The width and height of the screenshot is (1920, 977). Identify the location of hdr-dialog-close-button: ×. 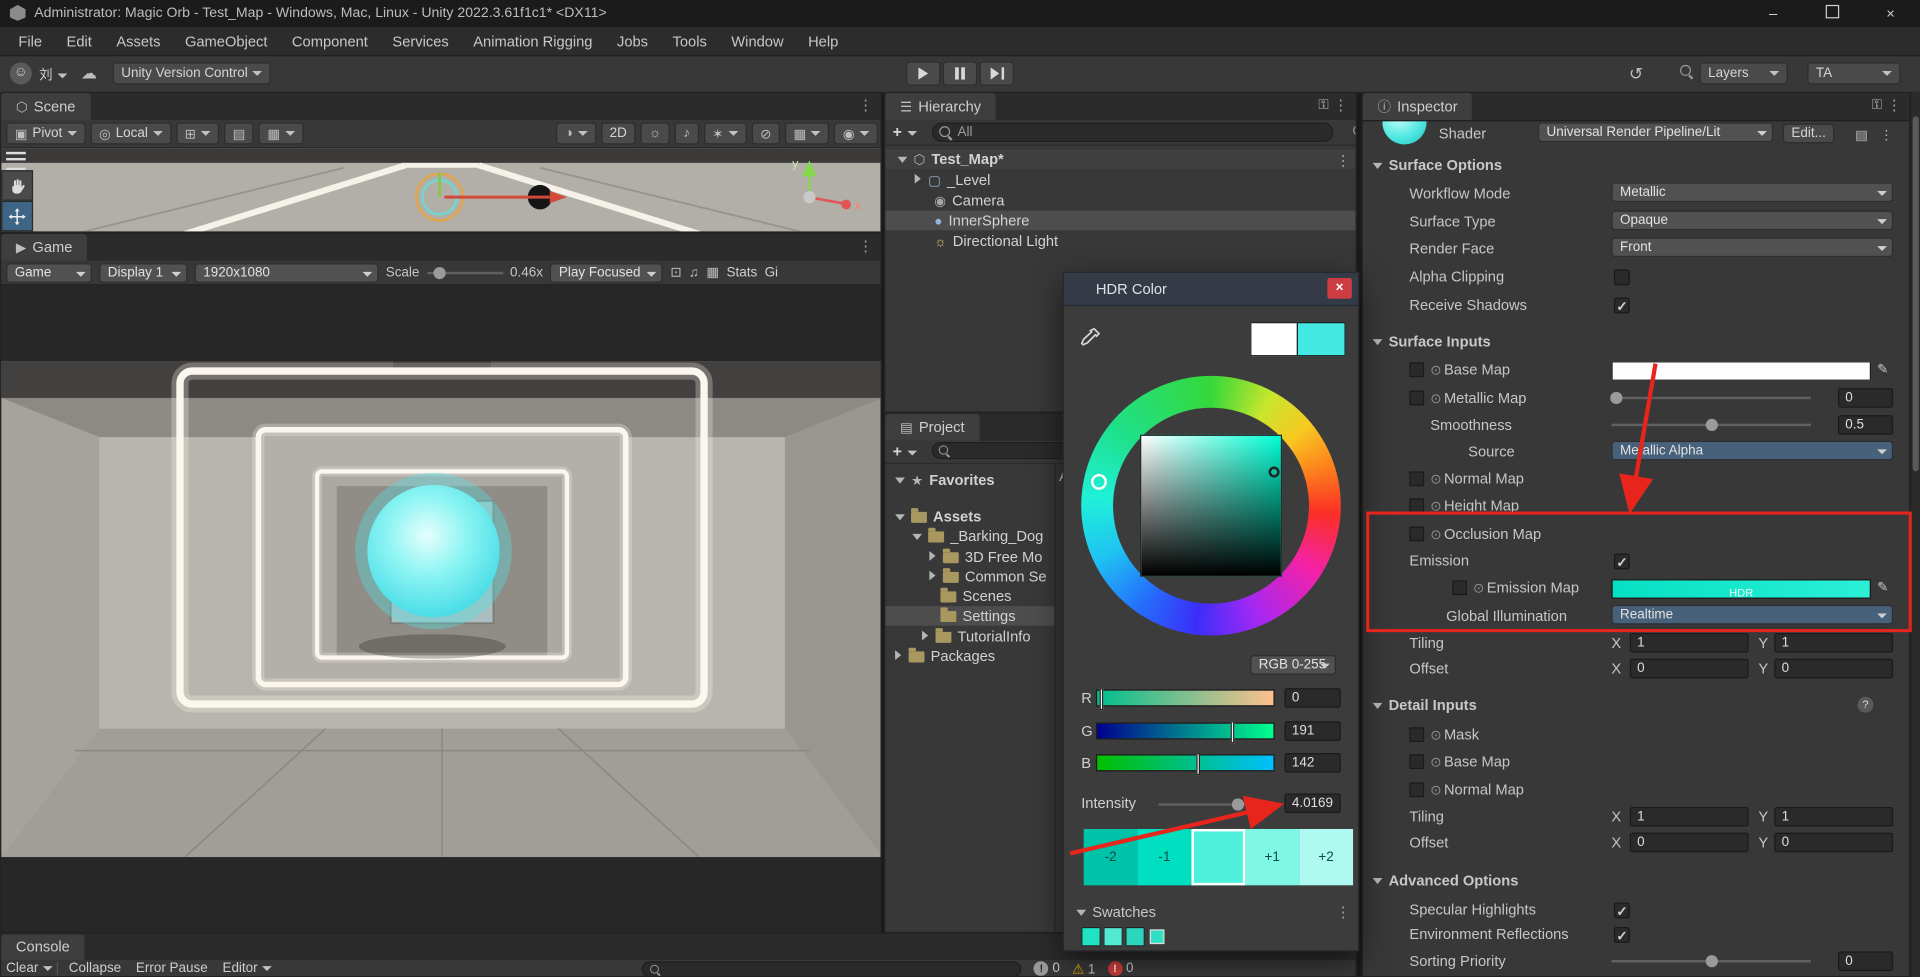
(1339, 288).